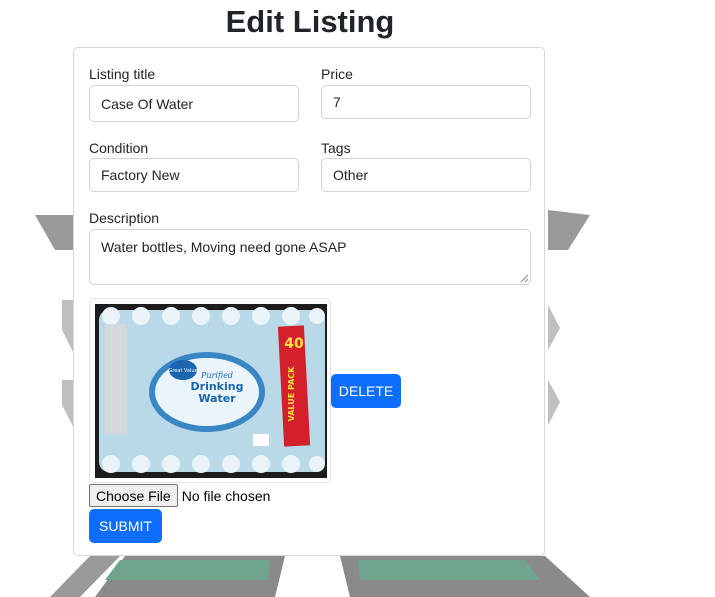  Describe the element at coordinates (336, 148) in the screenshot. I see `tags-label: Tags` at that location.